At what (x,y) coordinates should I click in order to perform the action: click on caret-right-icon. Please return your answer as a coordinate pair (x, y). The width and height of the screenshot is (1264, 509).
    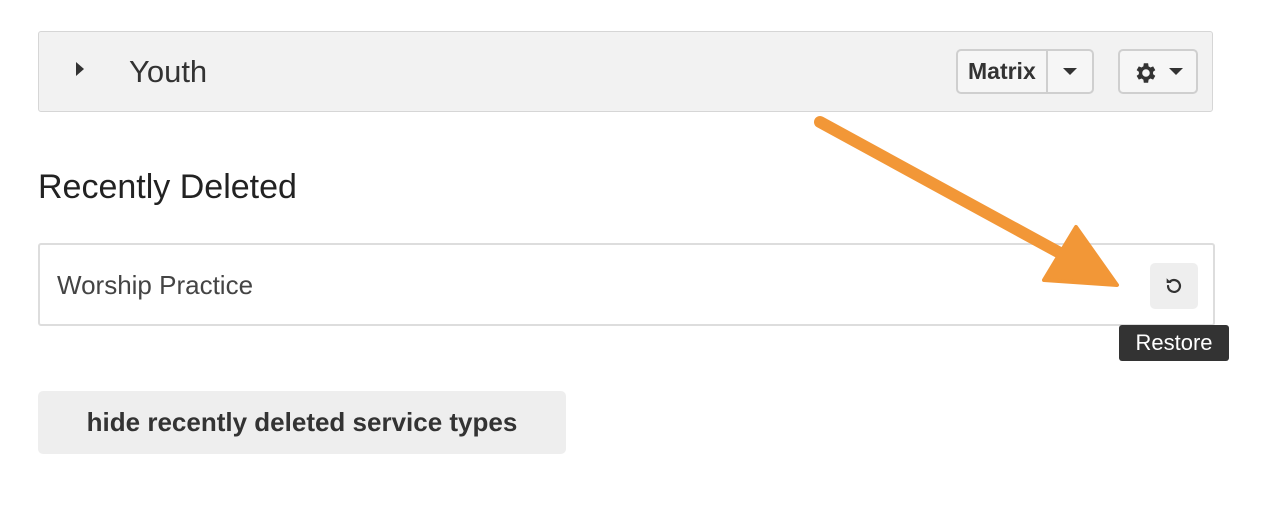
    Looking at the image, I should click on (80, 69).